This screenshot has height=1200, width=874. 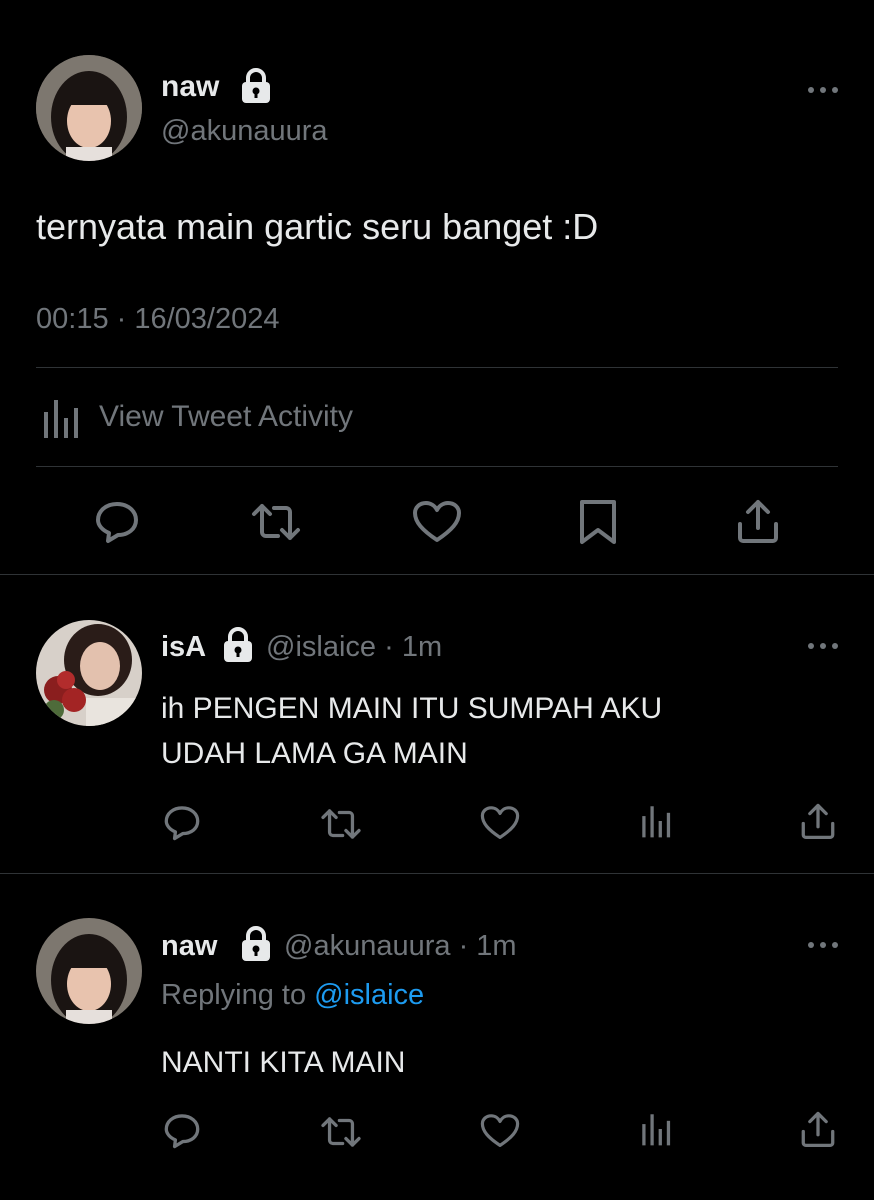 What do you see at coordinates (412, 708) in the screenshot?
I see `reply-text-line: ih PENGEN MAIN ITU SUMPAH AKU` at bounding box center [412, 708].